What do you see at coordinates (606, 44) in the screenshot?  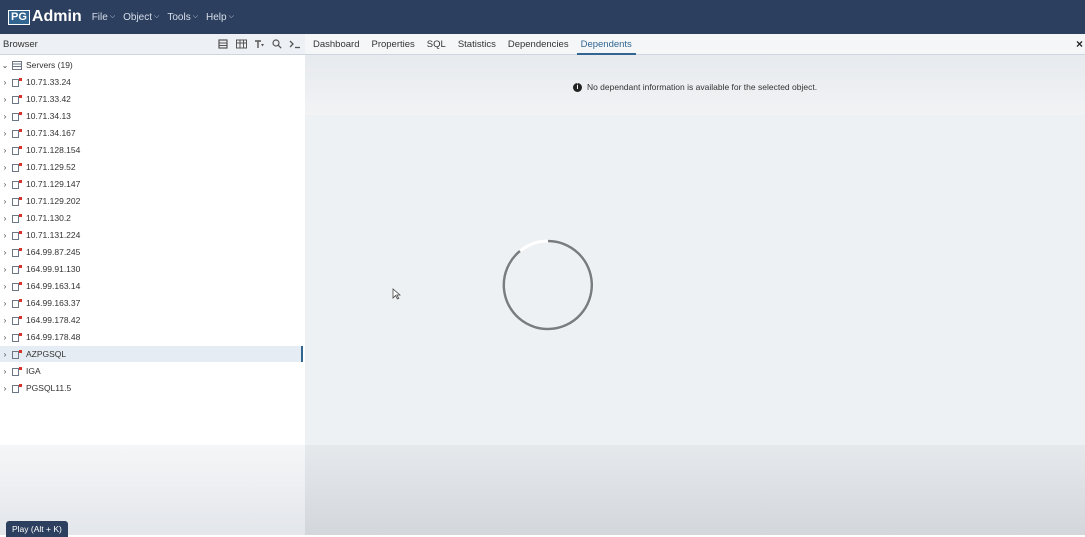 I see `tab-dependents: Dependents` at bounding box center [606, 44].